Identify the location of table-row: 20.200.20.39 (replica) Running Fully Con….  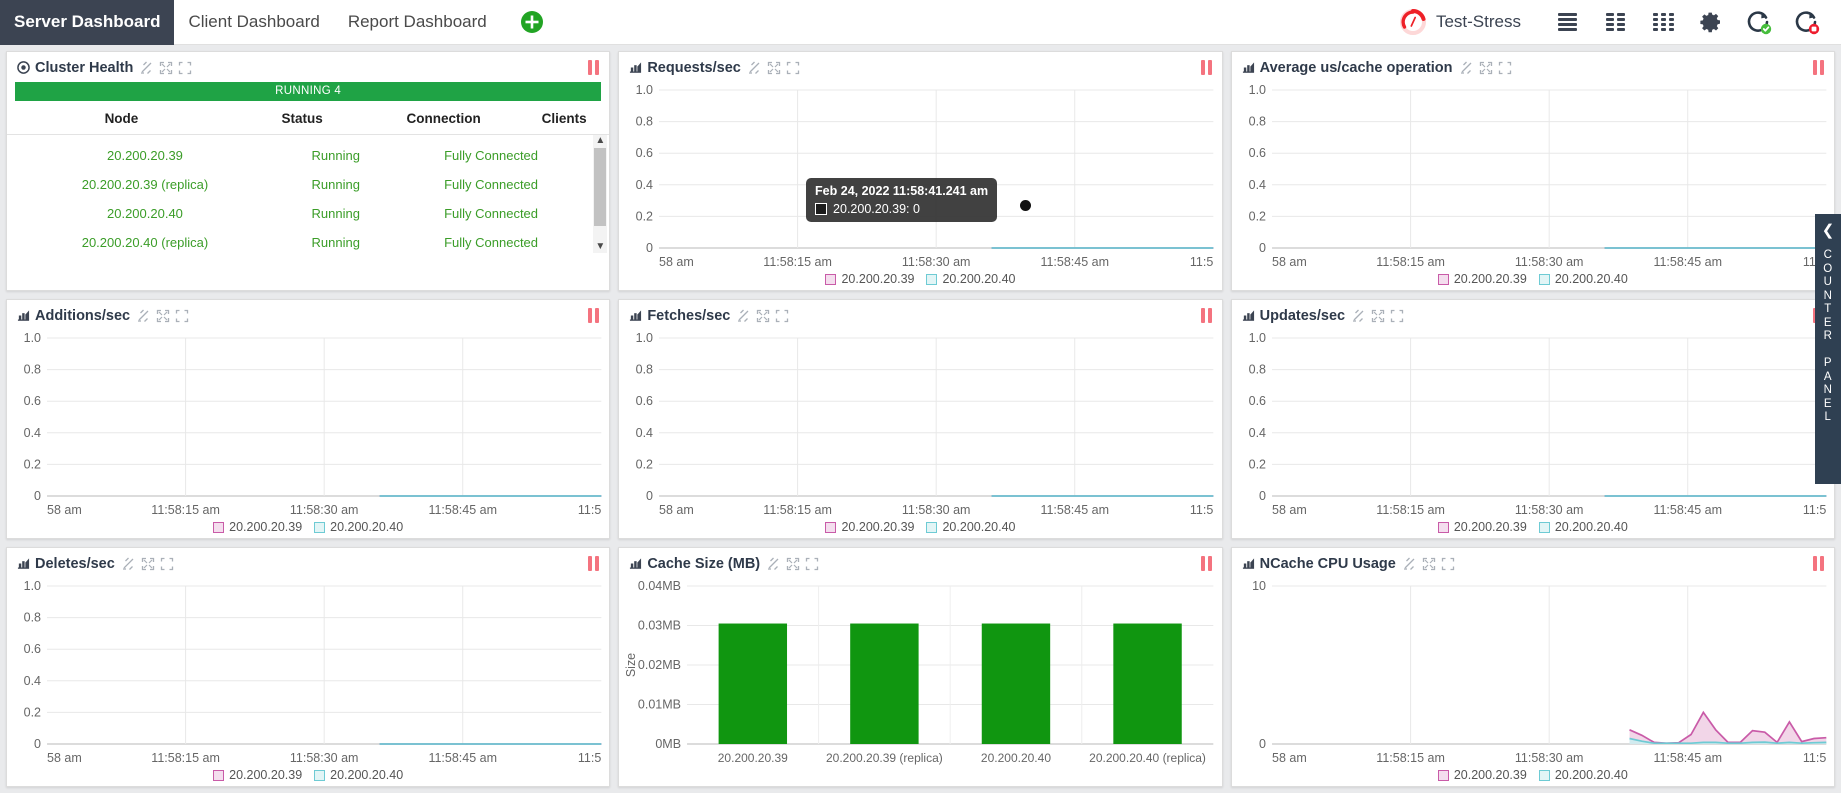
(308, 184).